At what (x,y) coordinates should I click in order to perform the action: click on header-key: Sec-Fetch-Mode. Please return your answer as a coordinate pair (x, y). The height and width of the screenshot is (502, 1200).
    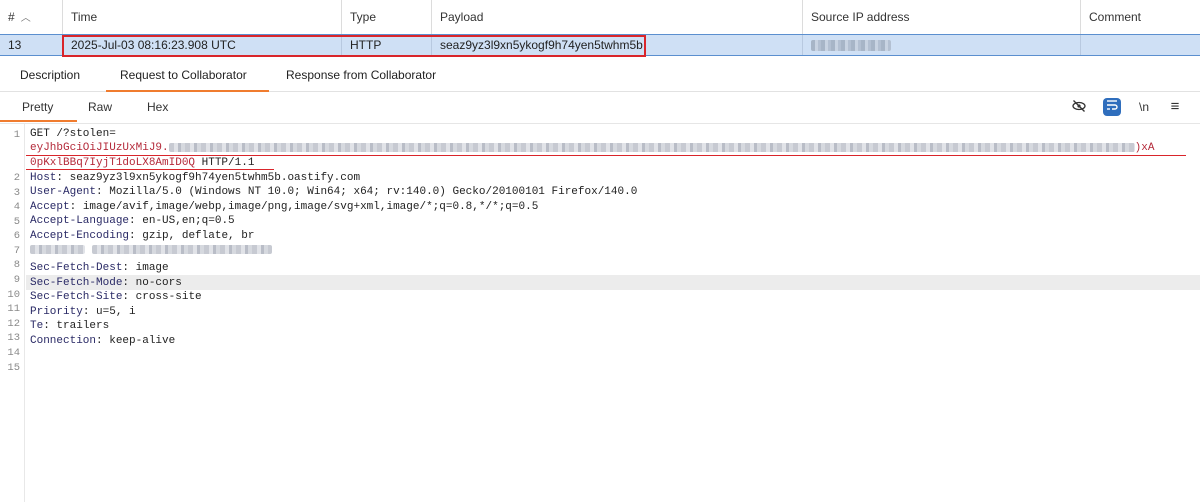
    Looking at the image, I should click on (76, 283).